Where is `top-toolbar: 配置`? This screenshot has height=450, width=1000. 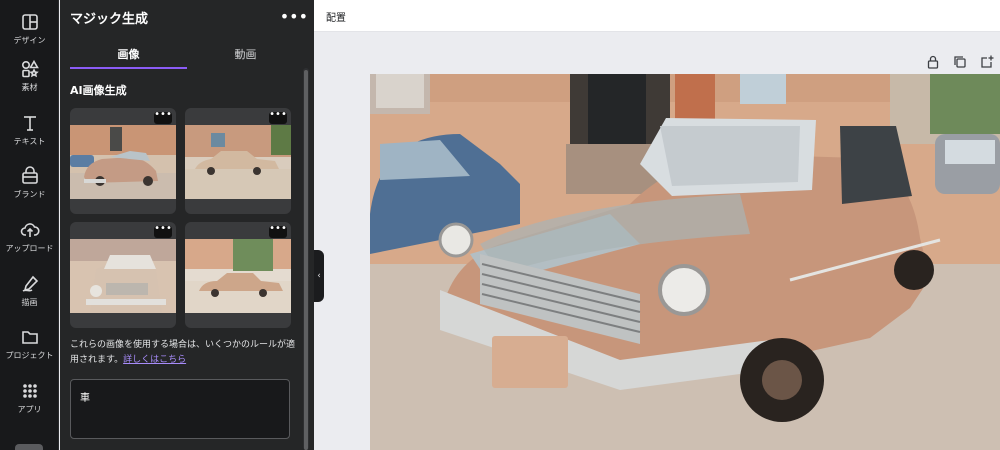
top-toolbar: 配置 is located at coordinates (657, 16).